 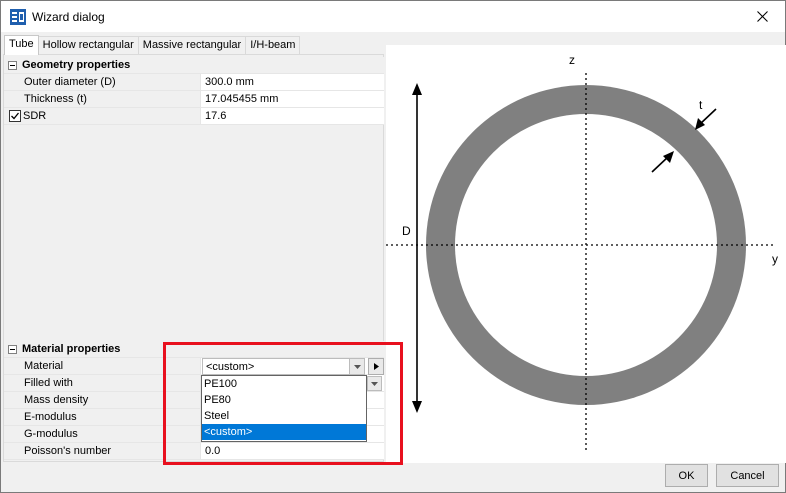 I want to click on dimension-d-label: D, so click(x=406, y=231).